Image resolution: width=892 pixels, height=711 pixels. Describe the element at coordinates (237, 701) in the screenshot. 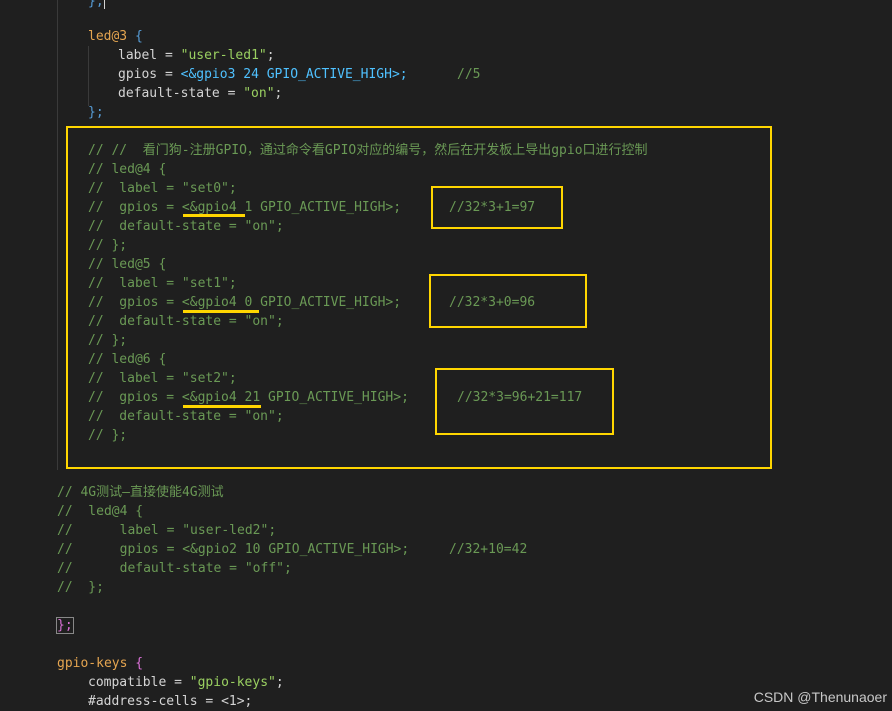

I see `code-token: <1>;` at that location.